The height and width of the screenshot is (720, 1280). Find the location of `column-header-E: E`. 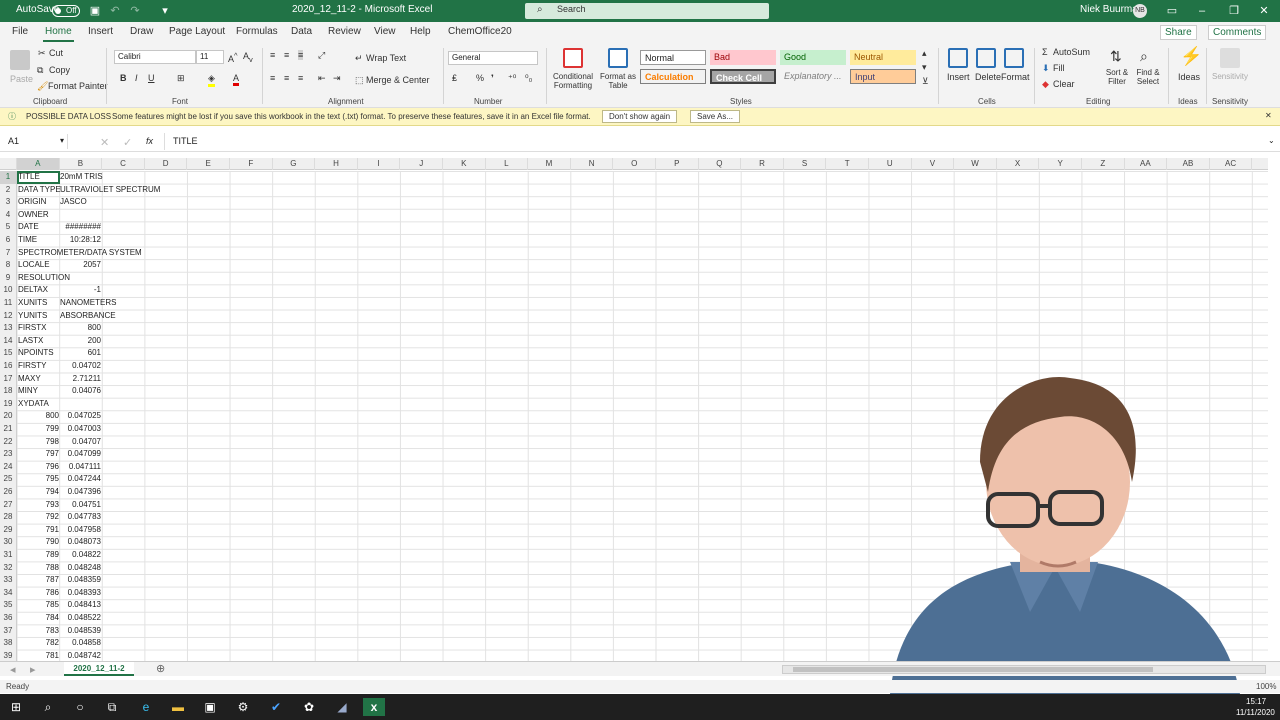

column-header-E: E is located at coordinates (208, 164).